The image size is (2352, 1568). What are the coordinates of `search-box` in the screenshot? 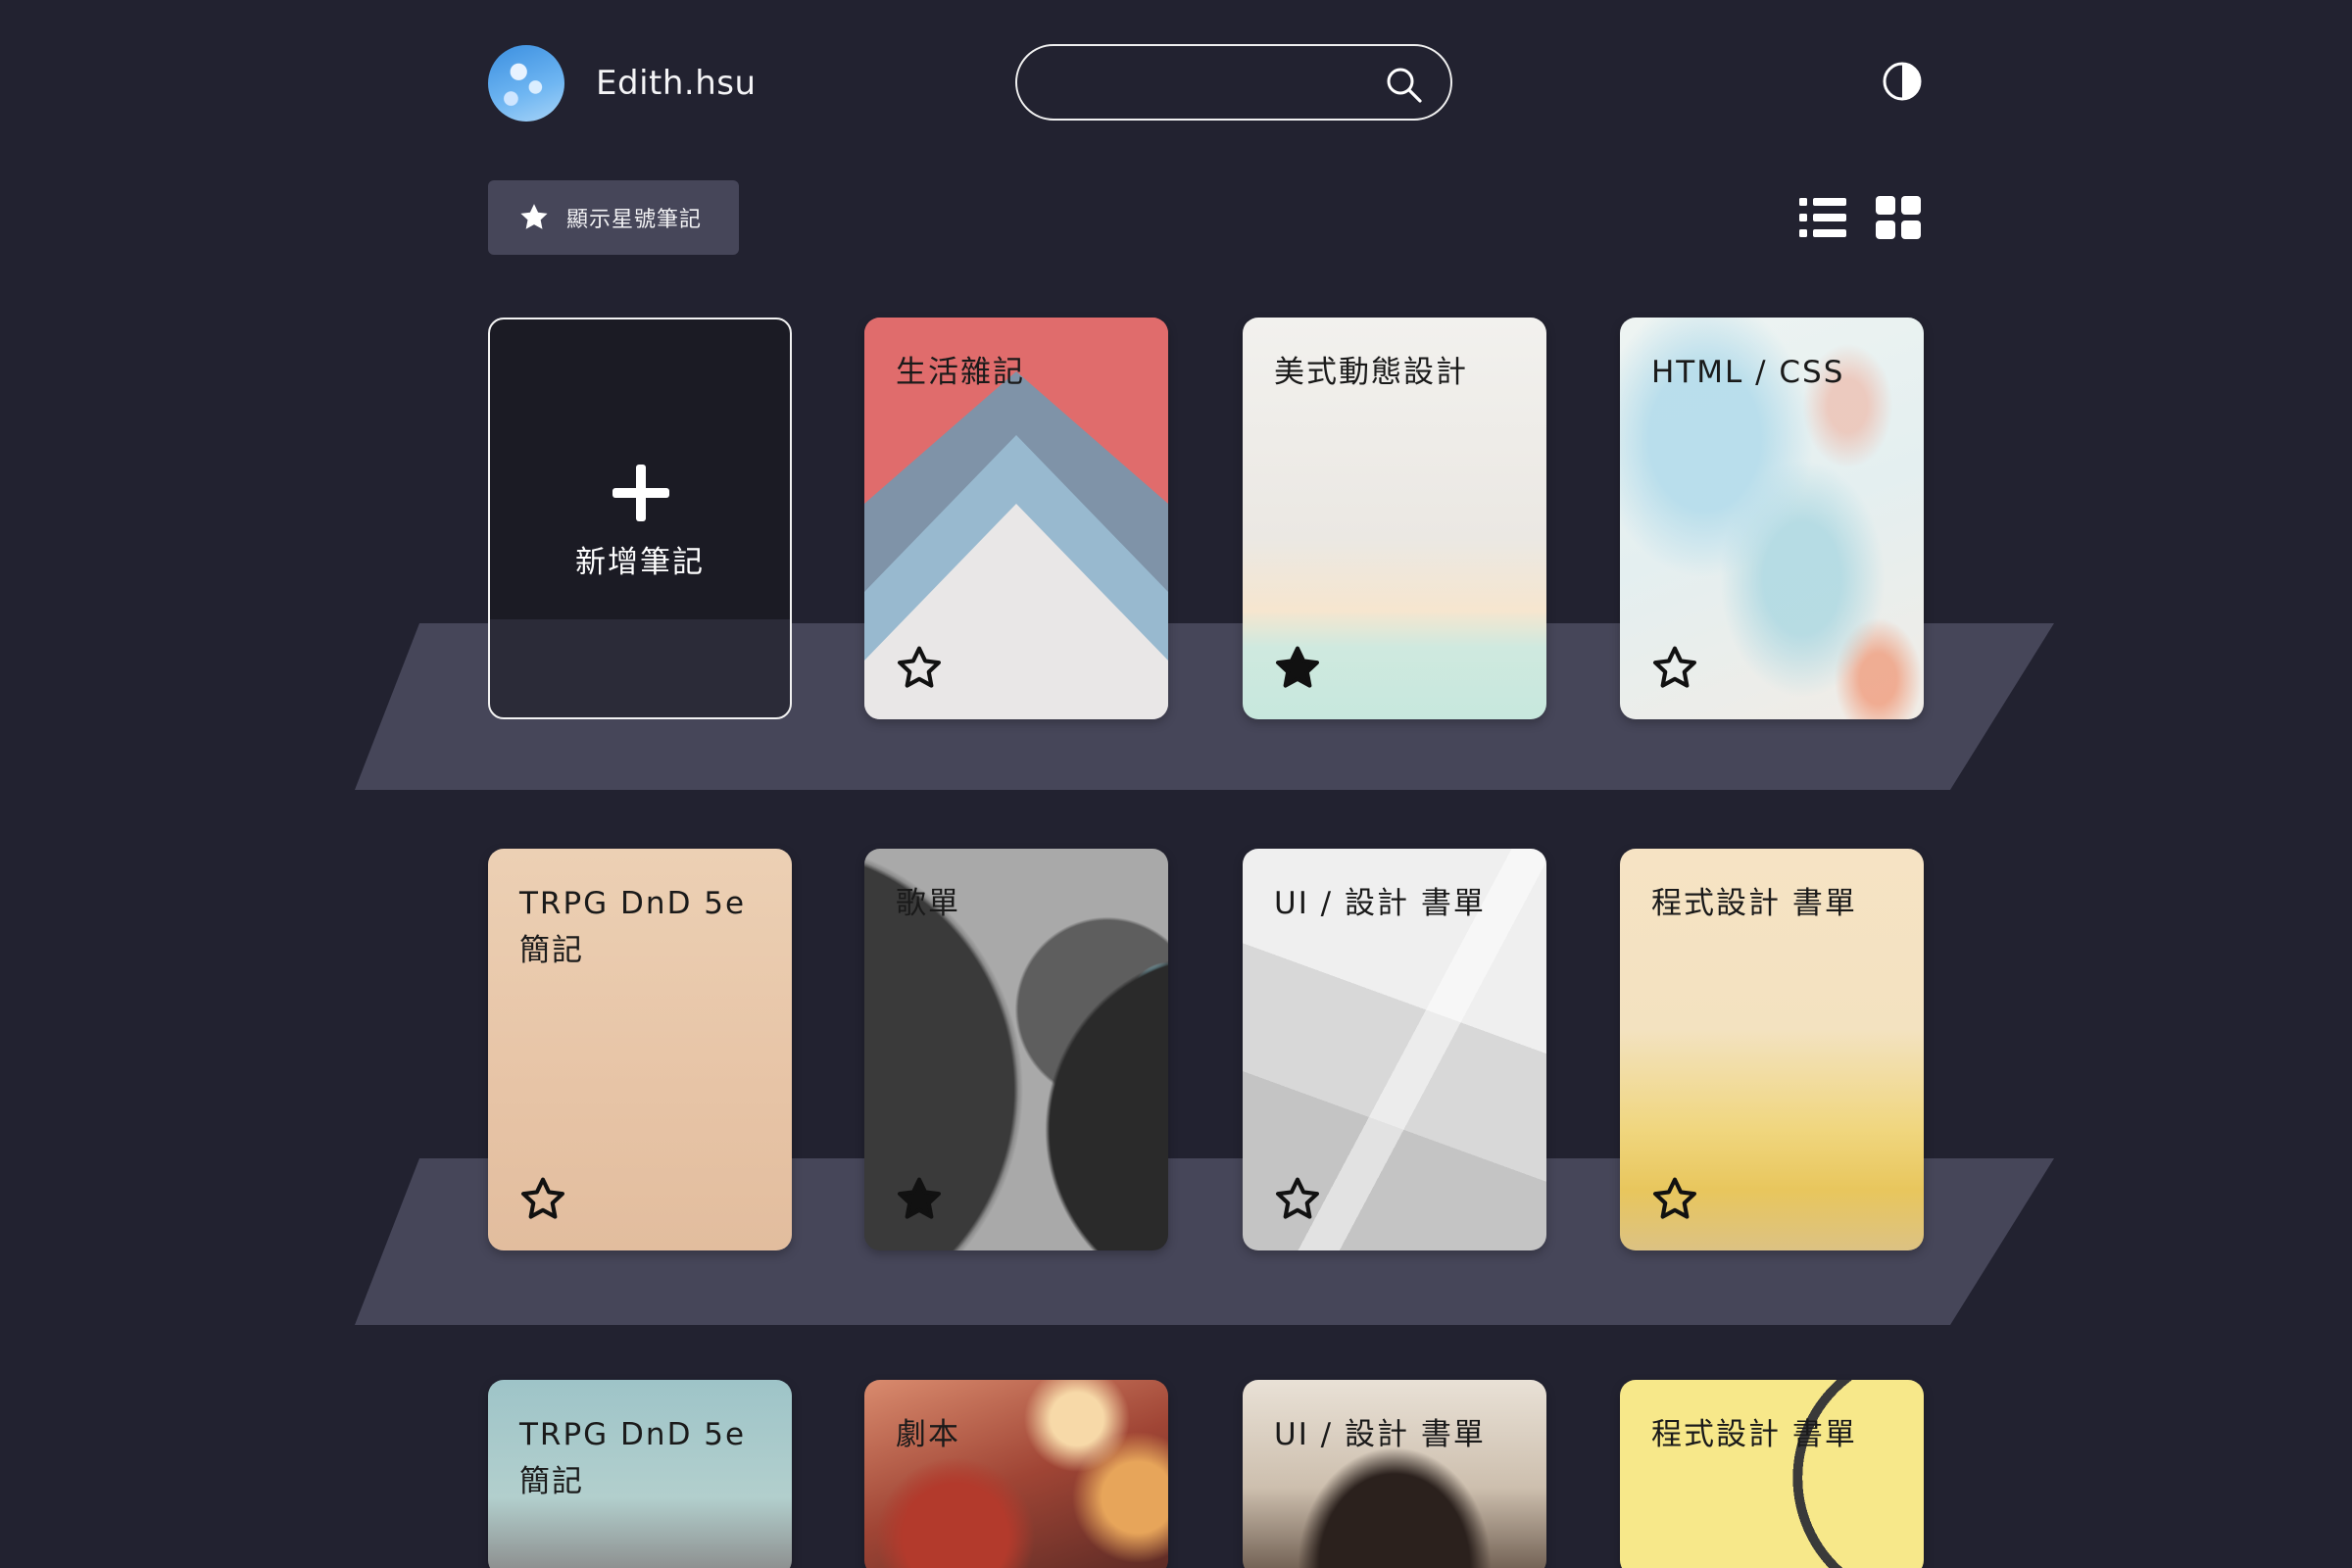 It's located at (1233, 82).